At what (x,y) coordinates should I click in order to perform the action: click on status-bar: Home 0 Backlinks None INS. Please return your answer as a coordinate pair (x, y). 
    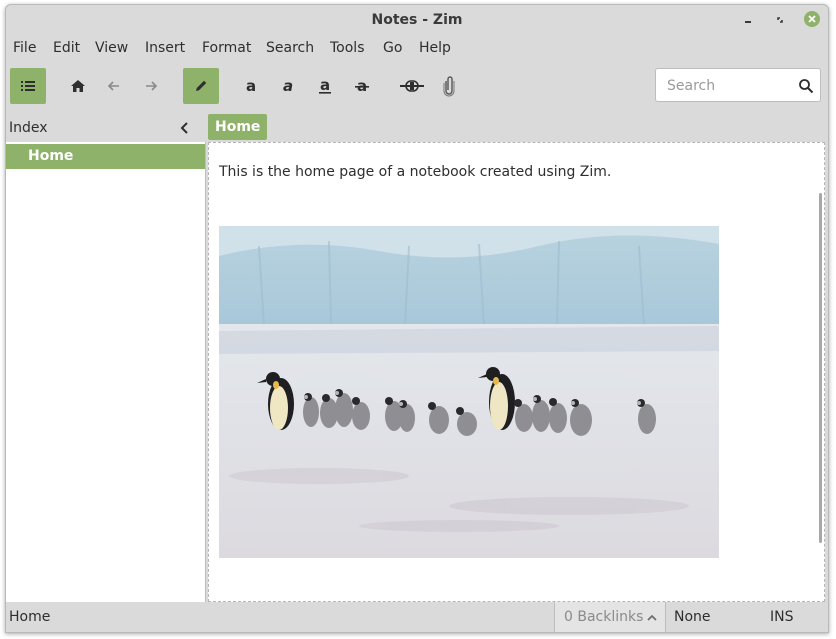
    Looking at the image, I should click on (417, 617).